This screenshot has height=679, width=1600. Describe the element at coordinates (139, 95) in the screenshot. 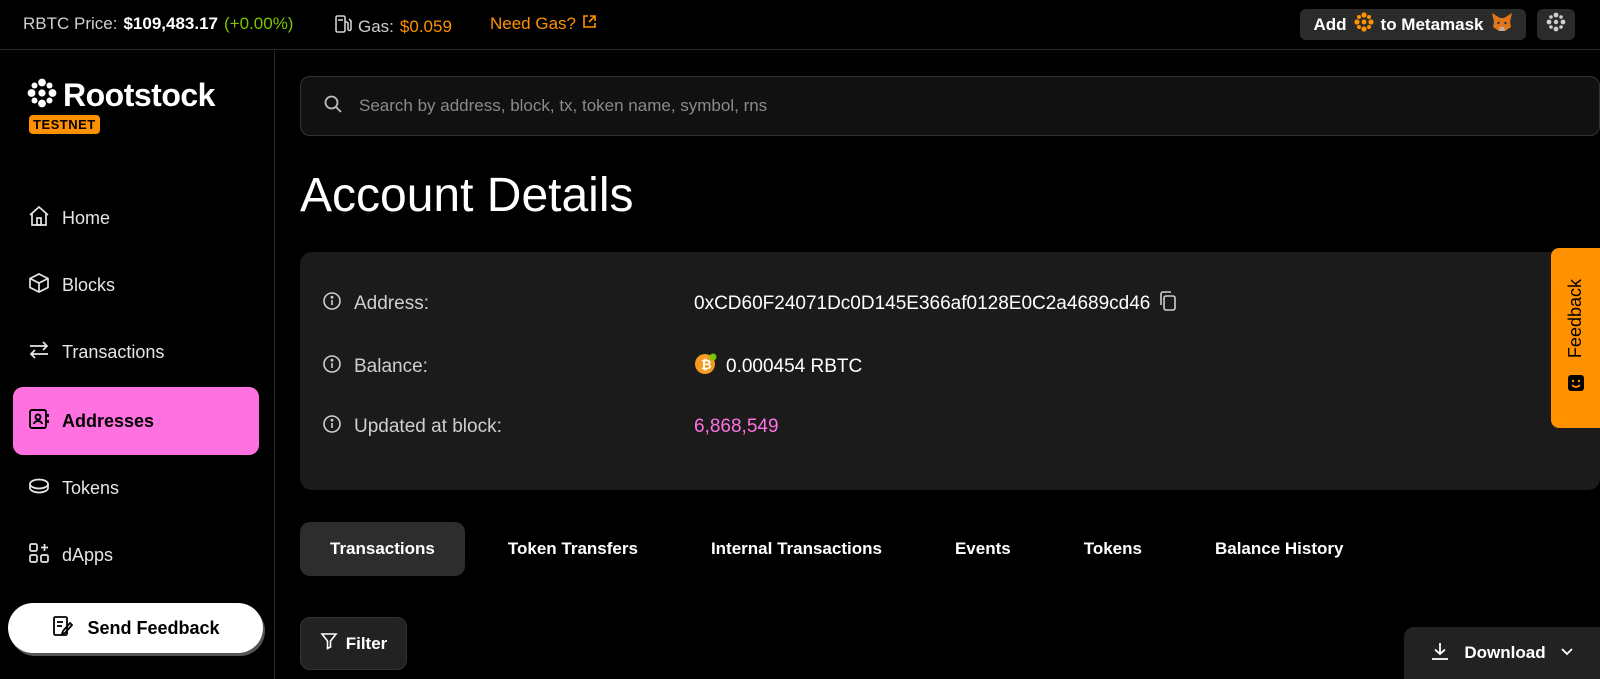

I see `logo-text: Rootstock` at that location.